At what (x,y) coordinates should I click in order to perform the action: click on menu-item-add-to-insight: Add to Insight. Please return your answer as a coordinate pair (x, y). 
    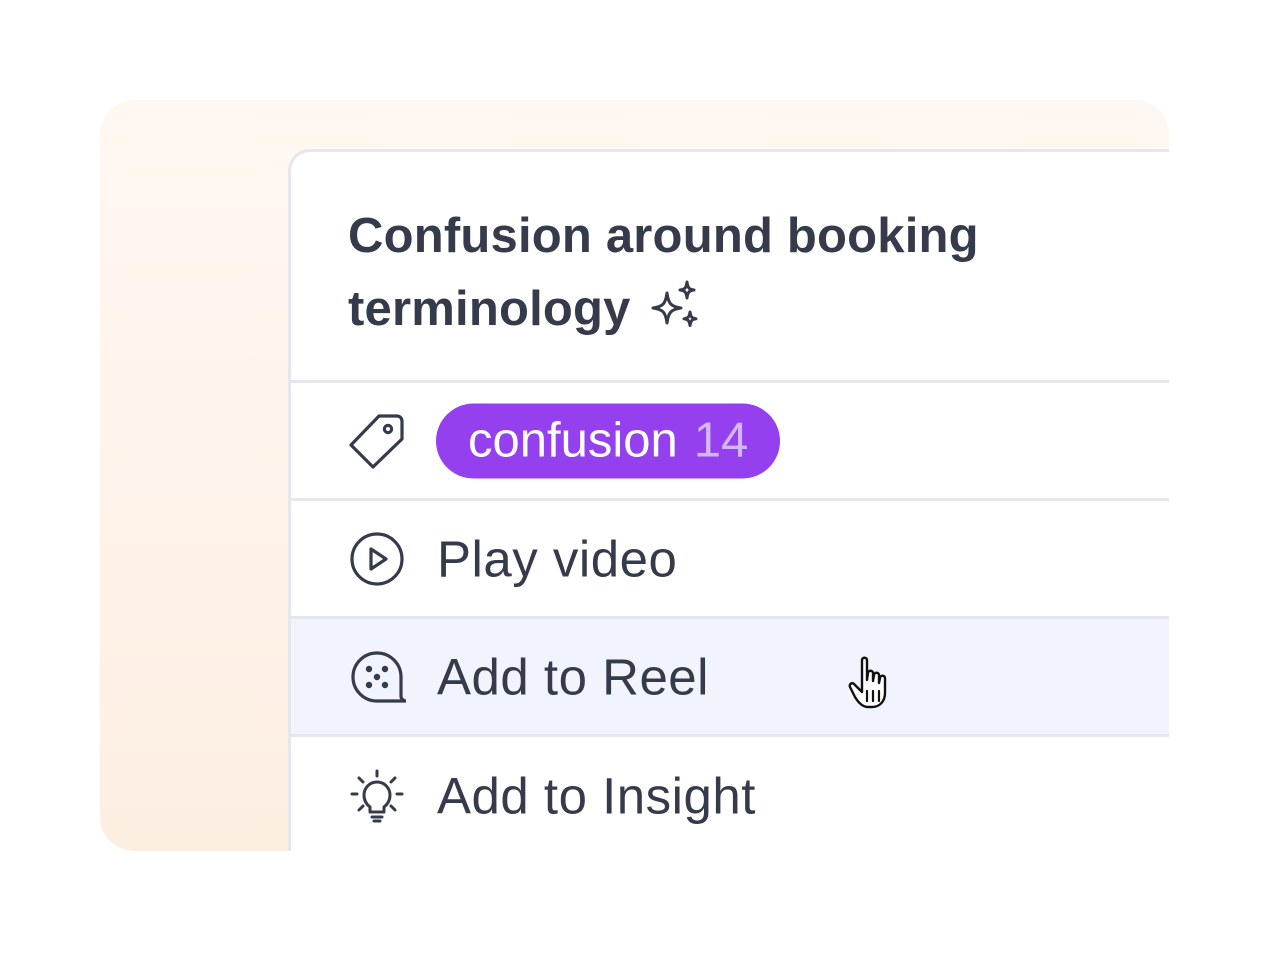
    Looking at the image, I should click on (730, 794).